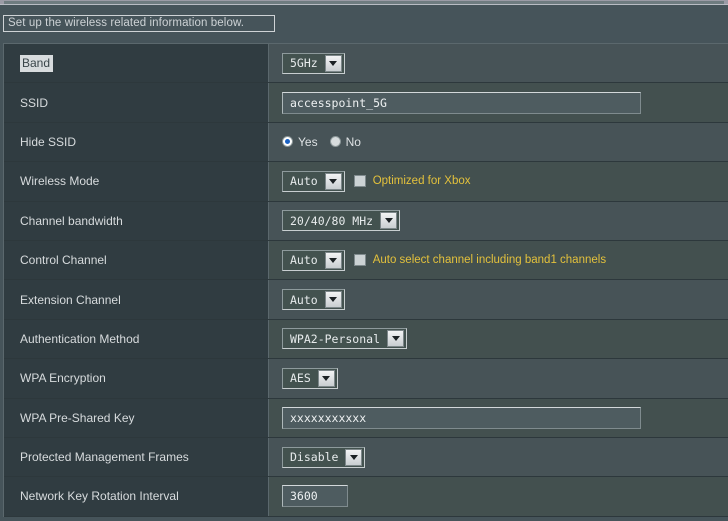 The image size is (728, 521). I want to click on row-value-wpa-pre-shared-key: xxxxxxxxxxx, so click(498, 417).